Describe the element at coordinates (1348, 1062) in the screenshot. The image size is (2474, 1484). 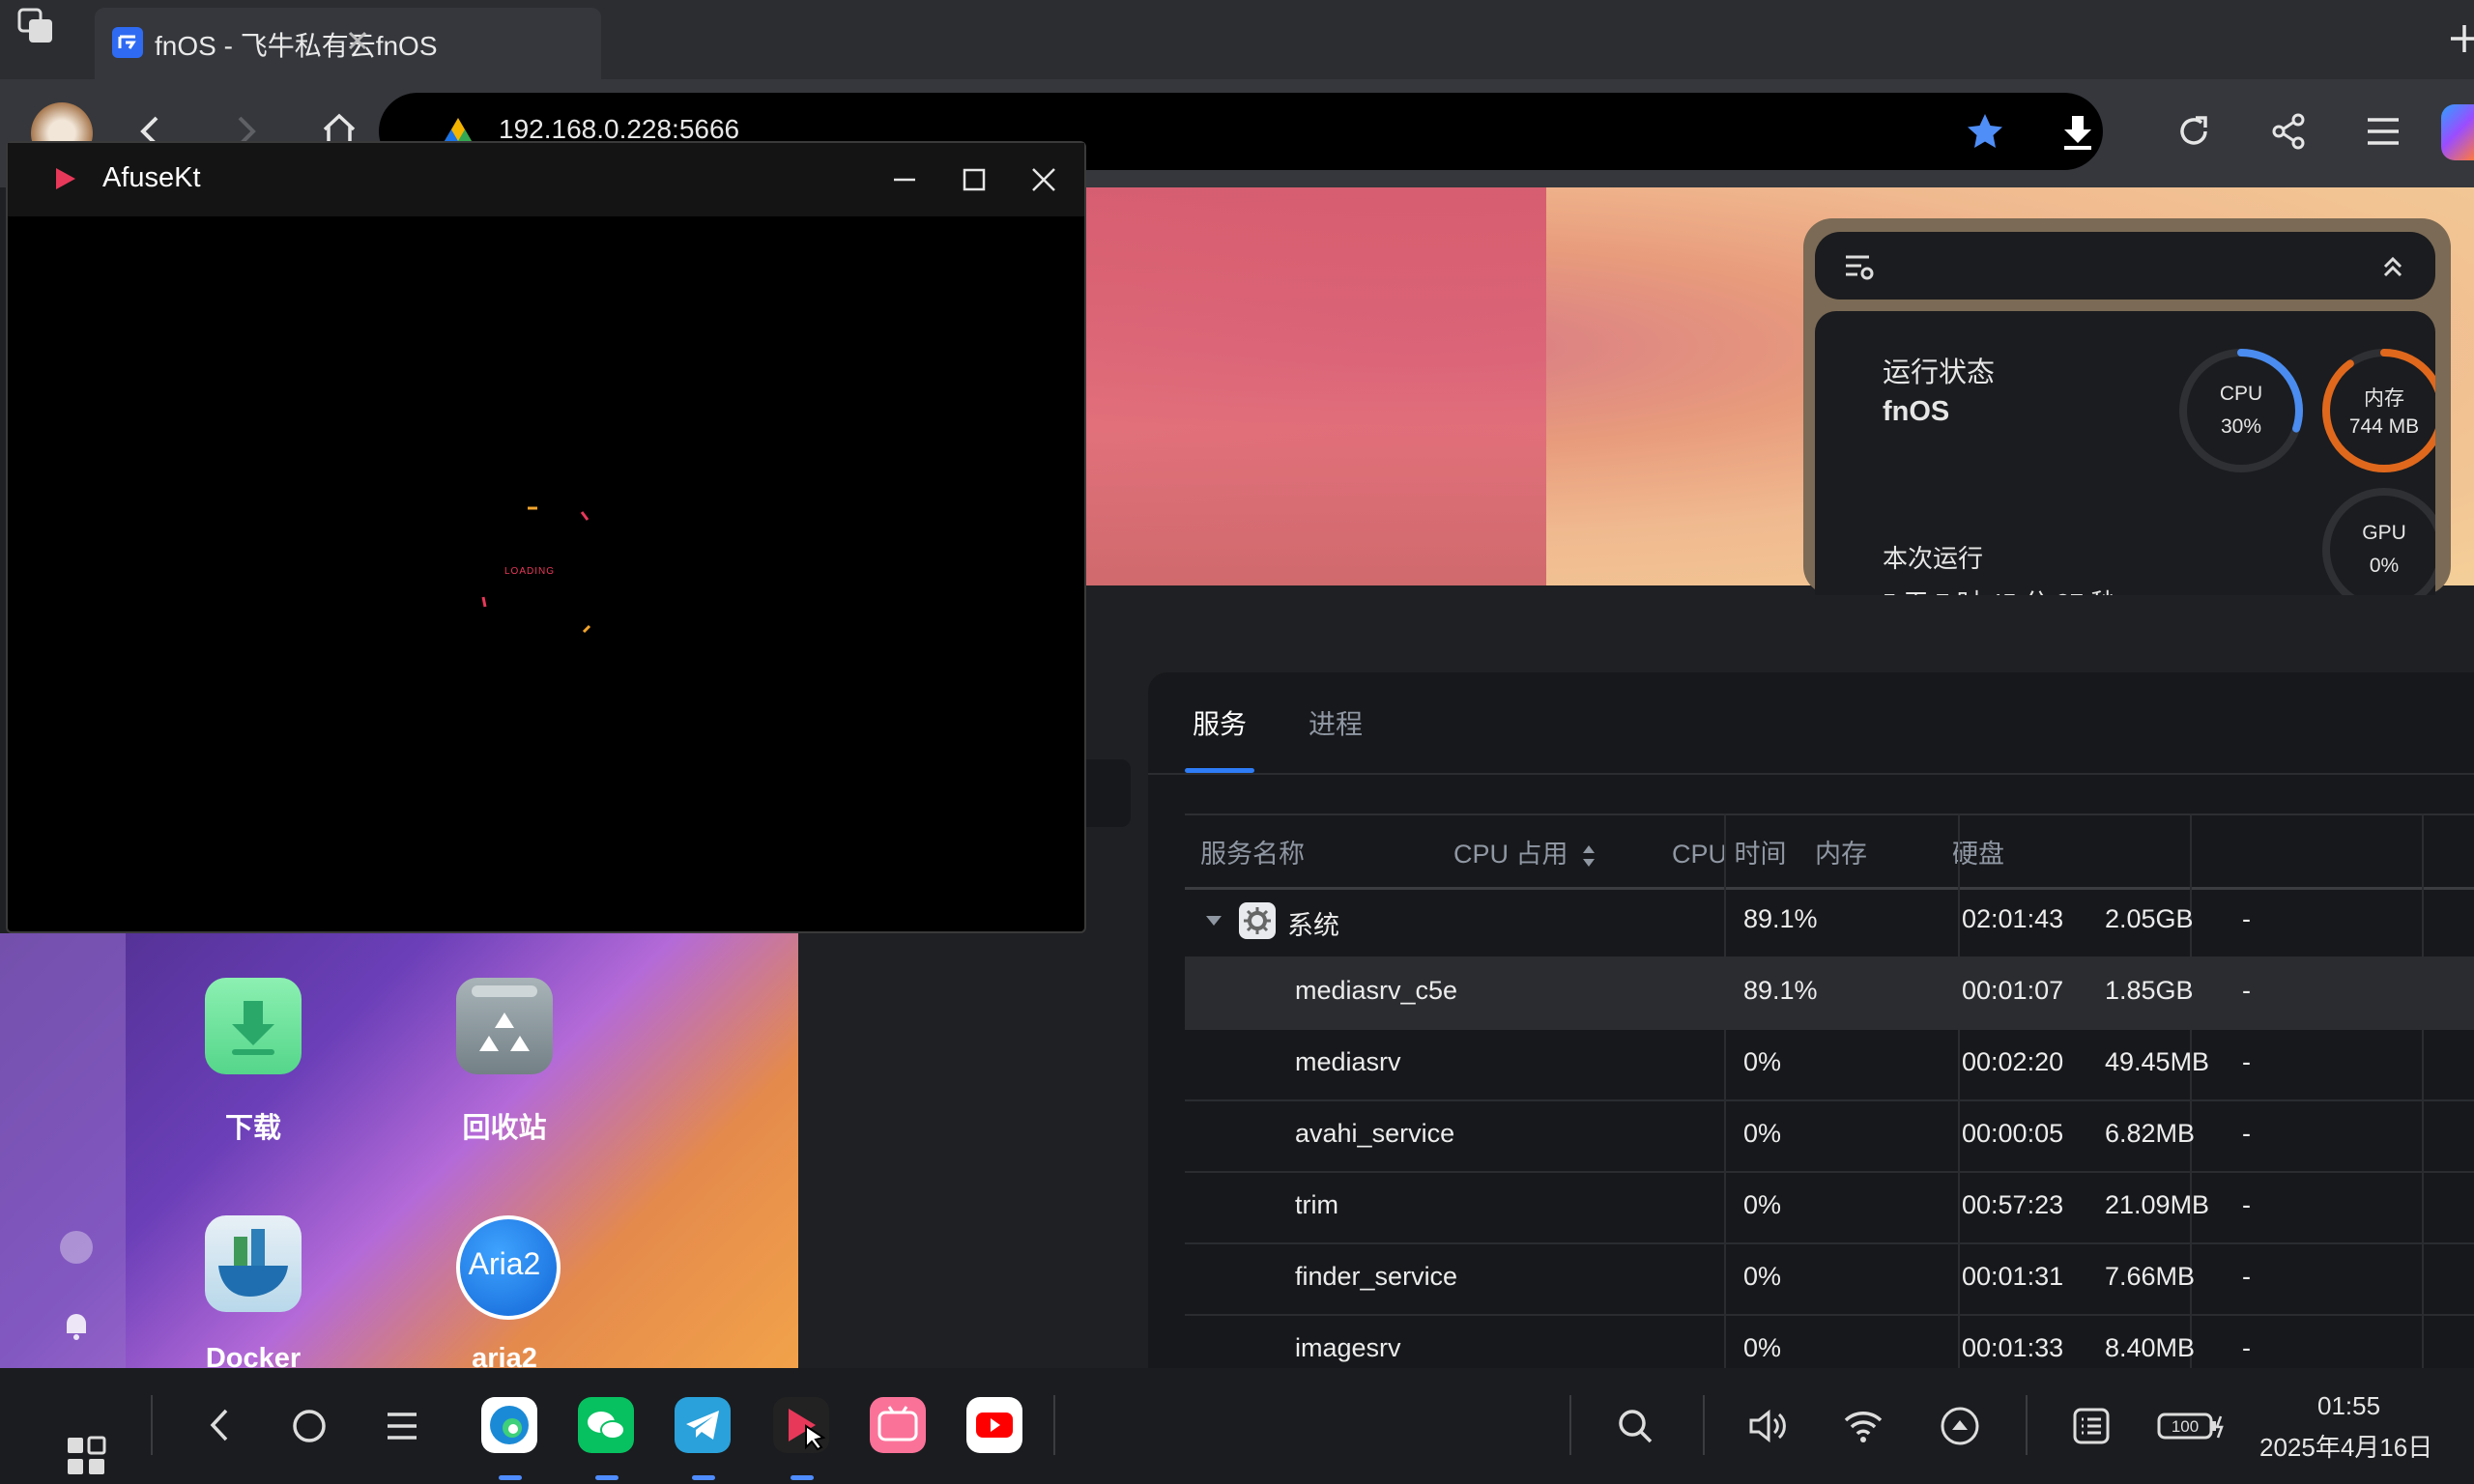
I see `row-name: mediasrv` at that location.